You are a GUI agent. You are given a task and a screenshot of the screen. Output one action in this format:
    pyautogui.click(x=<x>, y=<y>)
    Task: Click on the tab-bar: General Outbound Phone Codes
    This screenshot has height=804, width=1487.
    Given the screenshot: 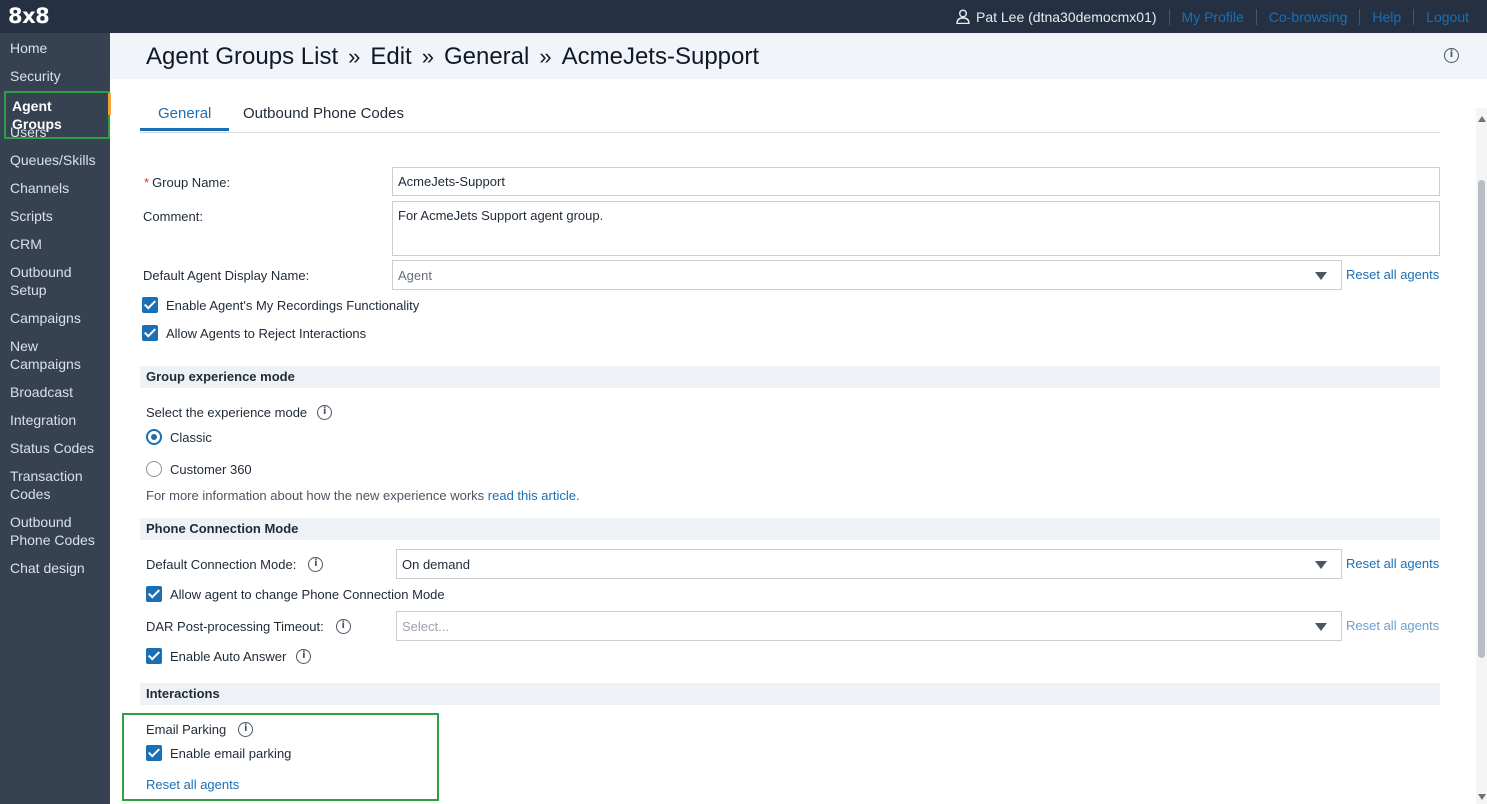 What is the action you would take?
    pyautogui.click(x=789, y=116)
    